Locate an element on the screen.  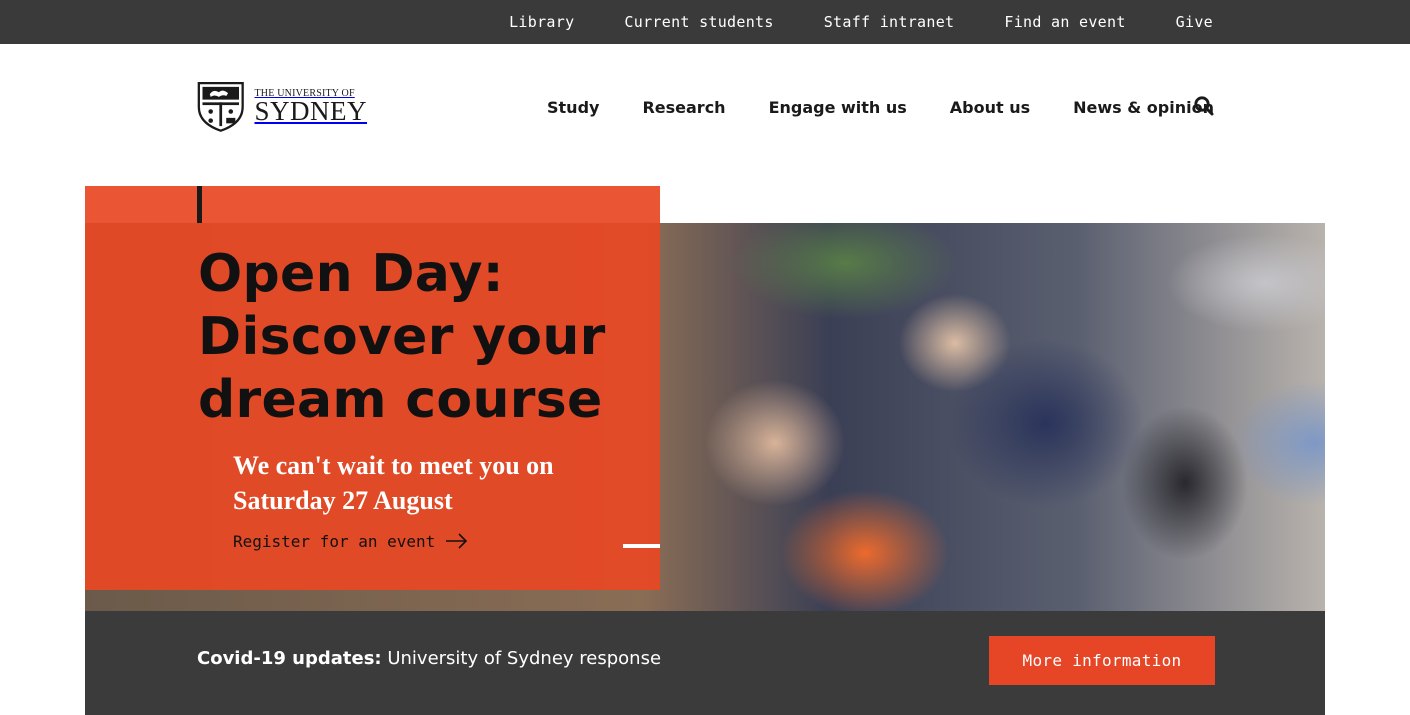
utility-nav-item-current-students: Current students is located at coordinates (698, 22).